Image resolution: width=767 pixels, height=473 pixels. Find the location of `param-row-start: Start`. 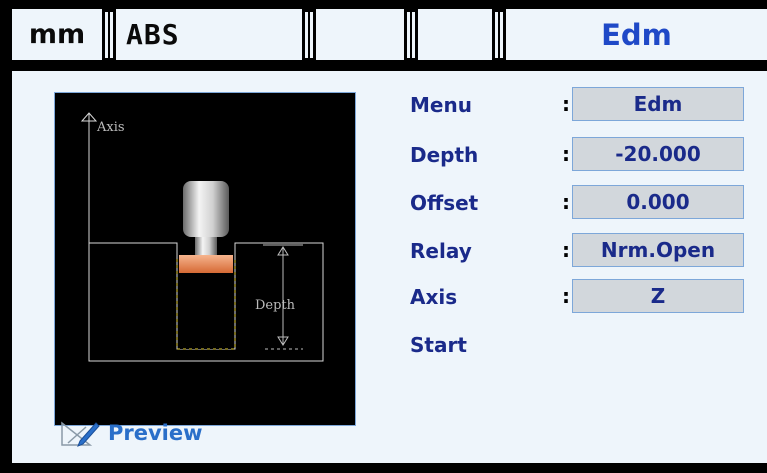

param-row-start: Start is located at coordinates (588, 347).